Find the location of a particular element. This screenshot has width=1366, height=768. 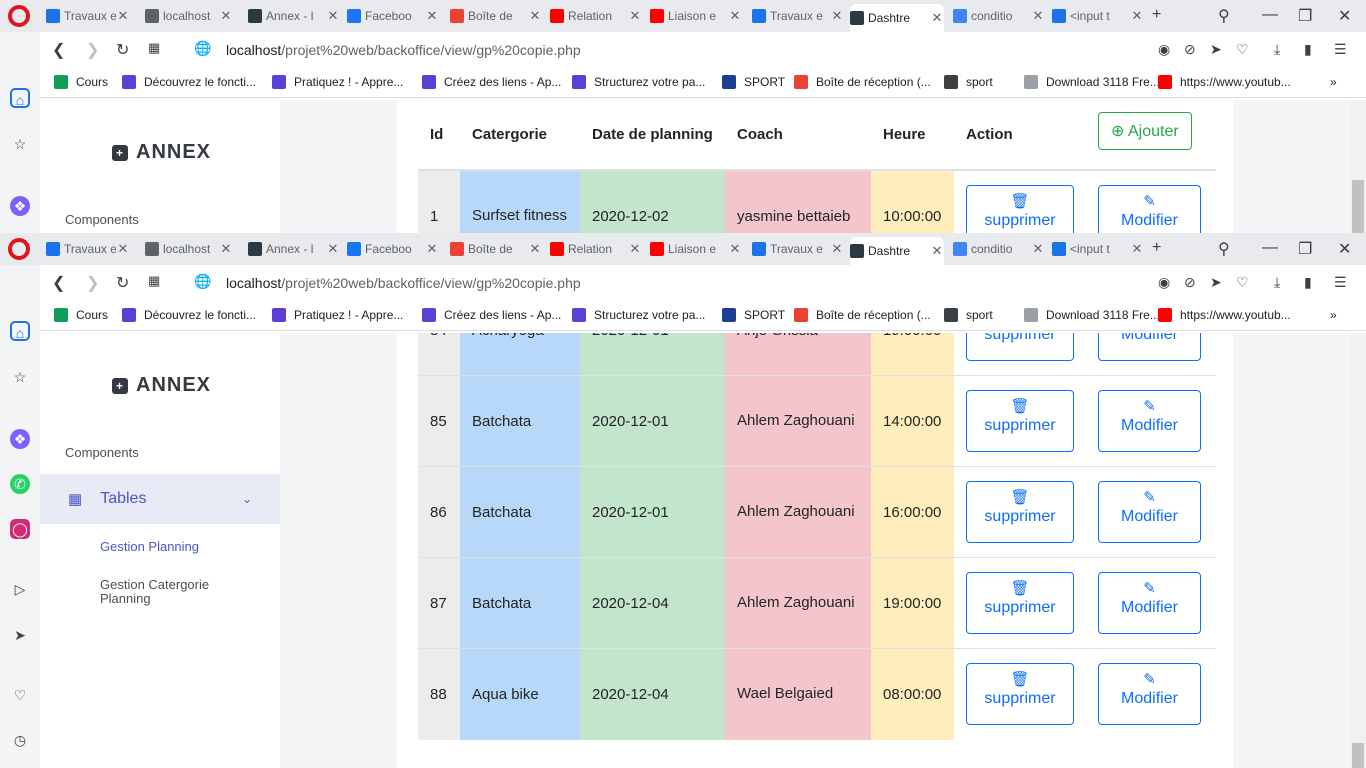

scrollbar-thumb is located at coordinates (1358, 206).